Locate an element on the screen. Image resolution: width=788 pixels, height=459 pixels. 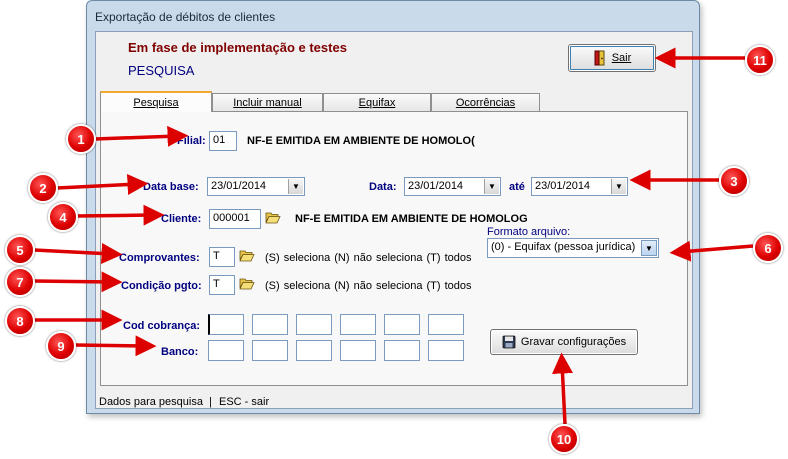
callout-2: 2 is located at coordinates (43, 188).